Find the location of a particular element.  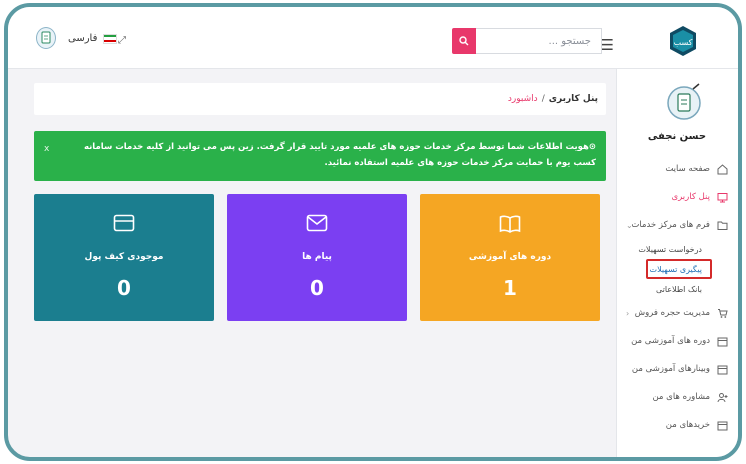

sidebar-item-user-panel: پنل کاربری is located at coordinates (677, 197).